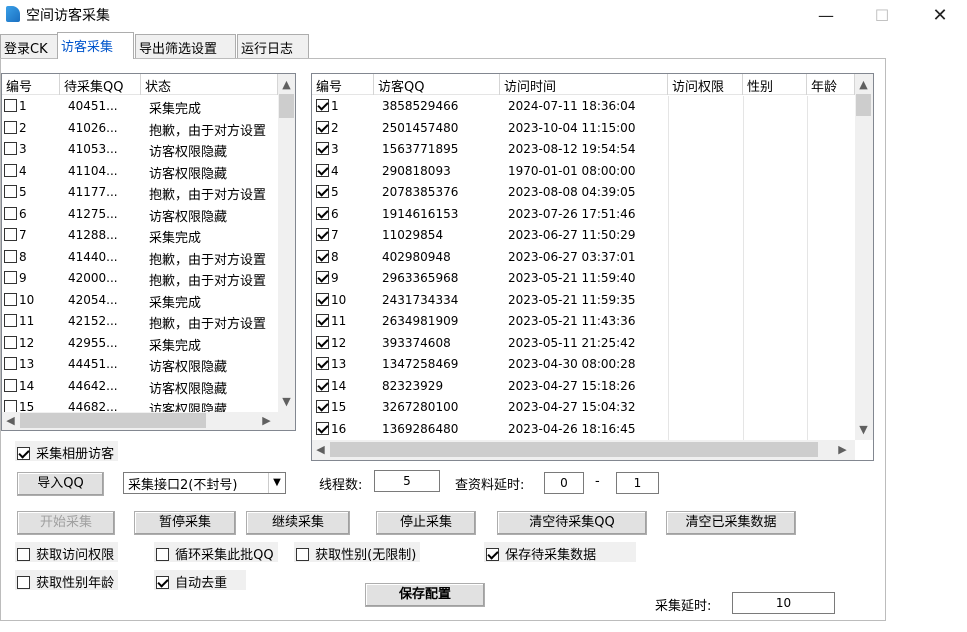  I want to click on table-row: 6 1914616153 2023-07-26 17:51:46, so click(583, 214).